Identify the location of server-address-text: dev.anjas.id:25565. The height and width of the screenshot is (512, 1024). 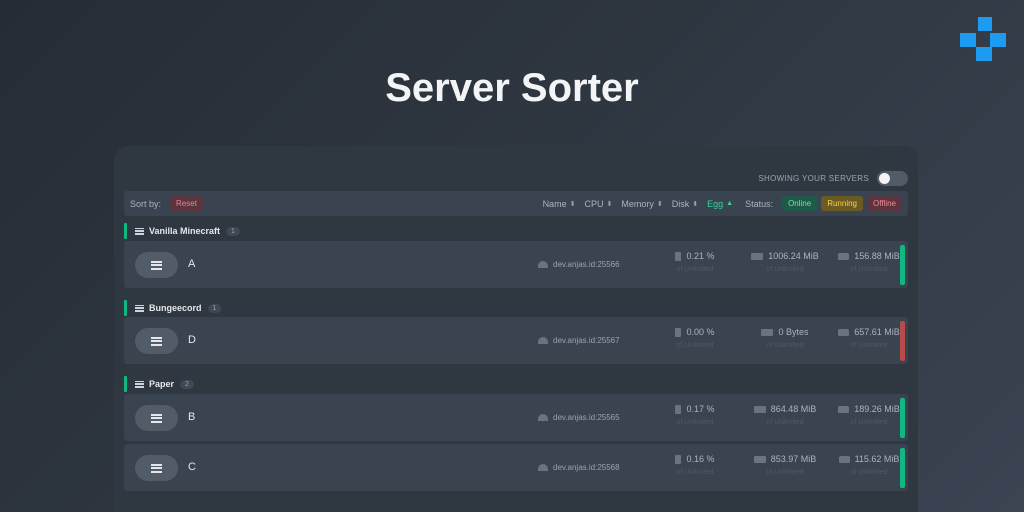
(586, 417).